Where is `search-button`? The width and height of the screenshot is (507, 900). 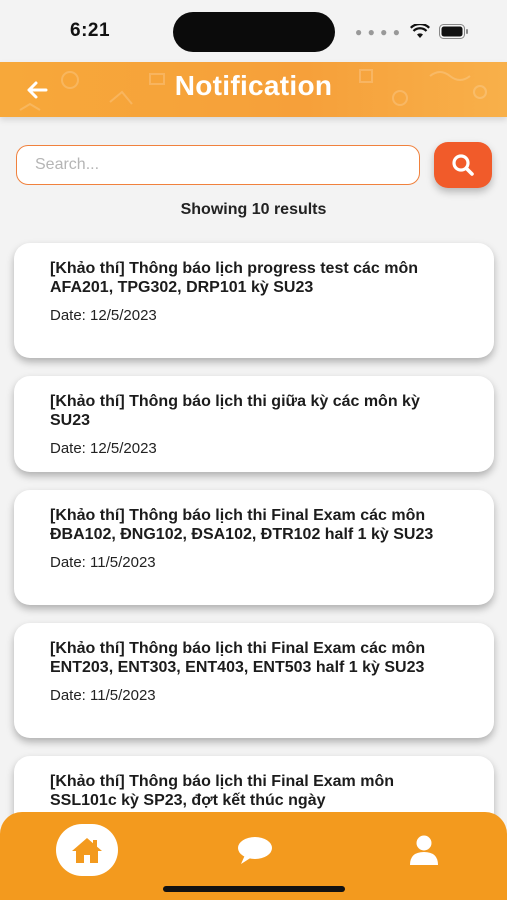 search-button is located at coordinates (463, 165).